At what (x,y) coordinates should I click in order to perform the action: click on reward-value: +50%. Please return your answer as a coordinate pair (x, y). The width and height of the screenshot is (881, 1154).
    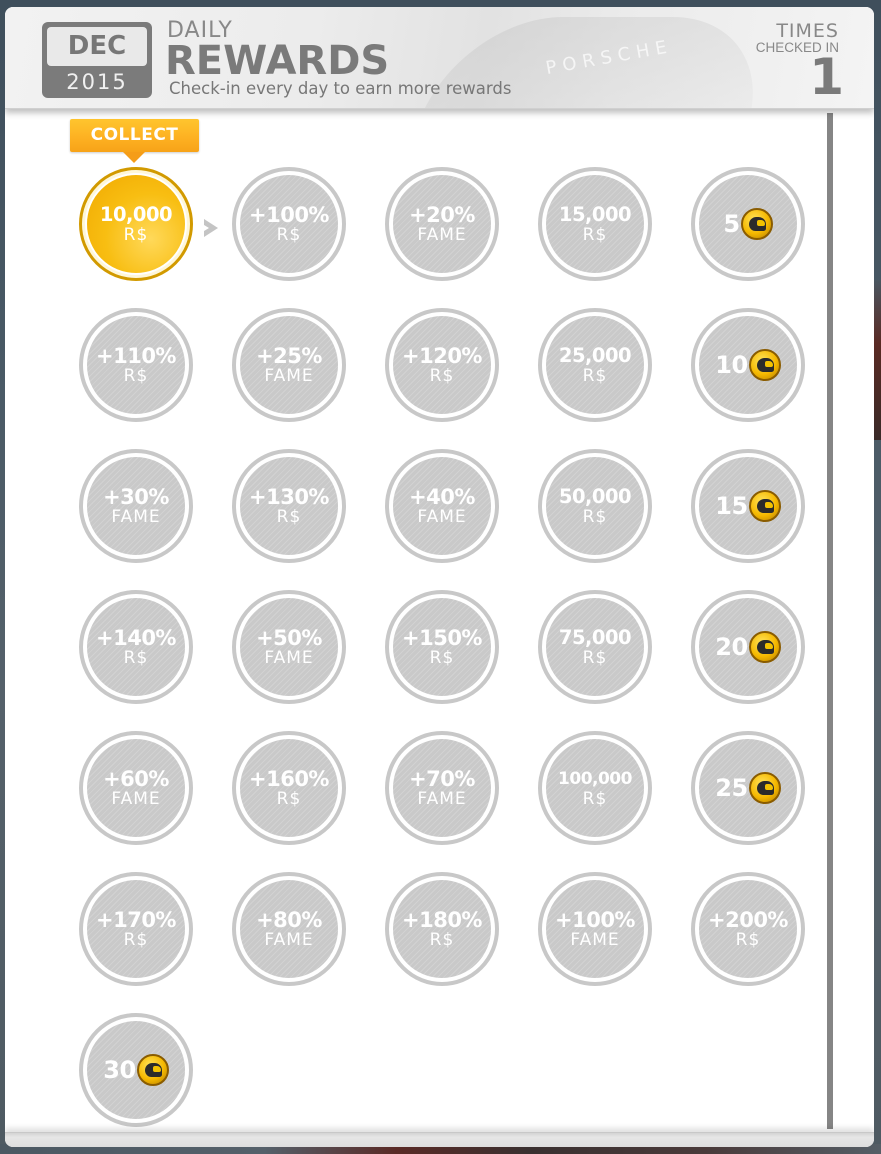
    Looking at the image, I should click on (289, 638).